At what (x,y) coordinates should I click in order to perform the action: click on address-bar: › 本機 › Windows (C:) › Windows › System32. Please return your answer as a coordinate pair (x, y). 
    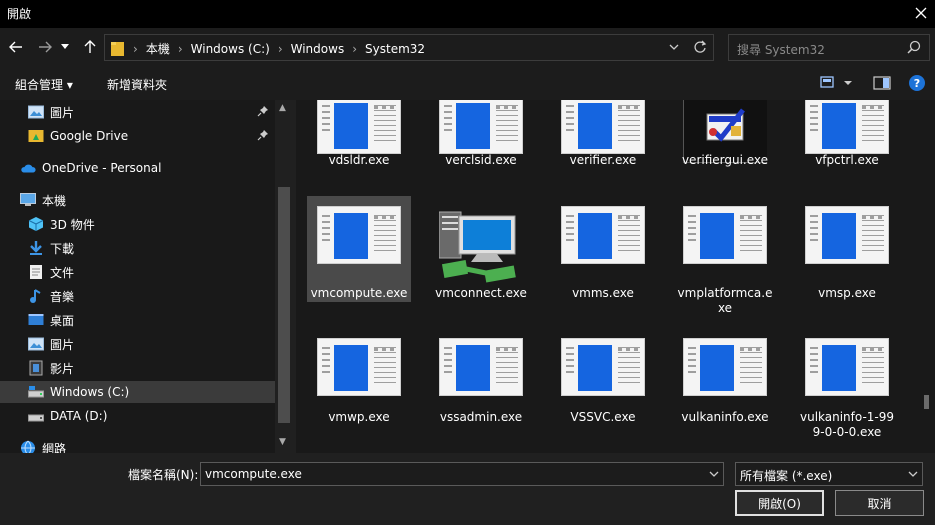
    Looking at the image, I should click on (409, 47).